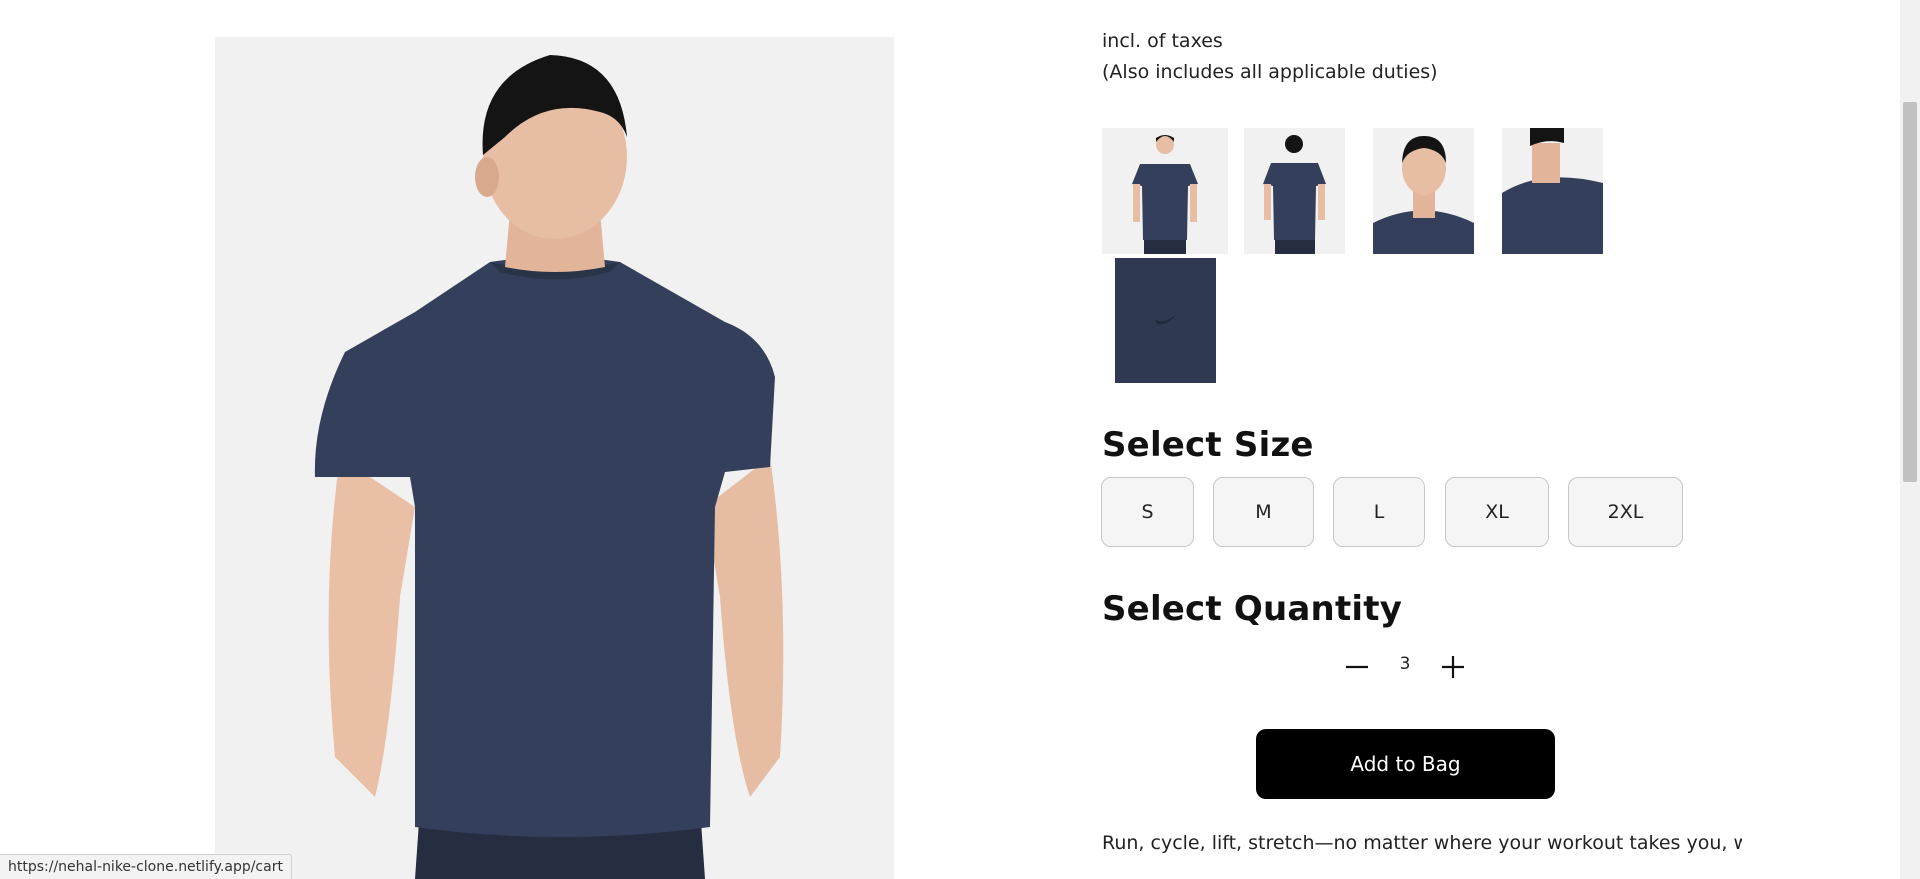 This screenshot has width=1920, height=879. Describe the element at coordinates (1208, 445) in the screenshot. I see `select-size-title: Select Size` at that location.